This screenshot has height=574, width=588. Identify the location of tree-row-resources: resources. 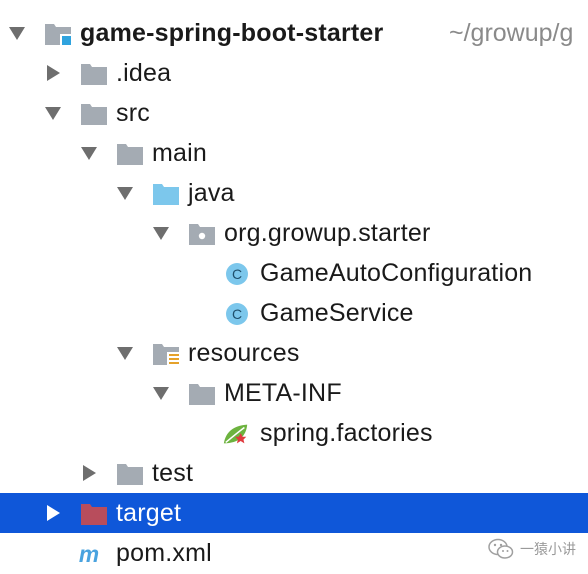
(294, 353).